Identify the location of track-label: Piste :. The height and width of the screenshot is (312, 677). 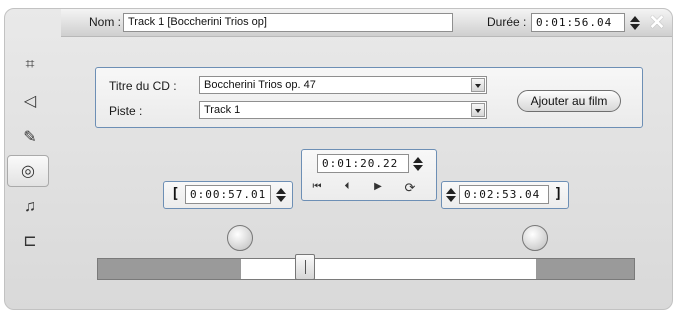
(126, 111).